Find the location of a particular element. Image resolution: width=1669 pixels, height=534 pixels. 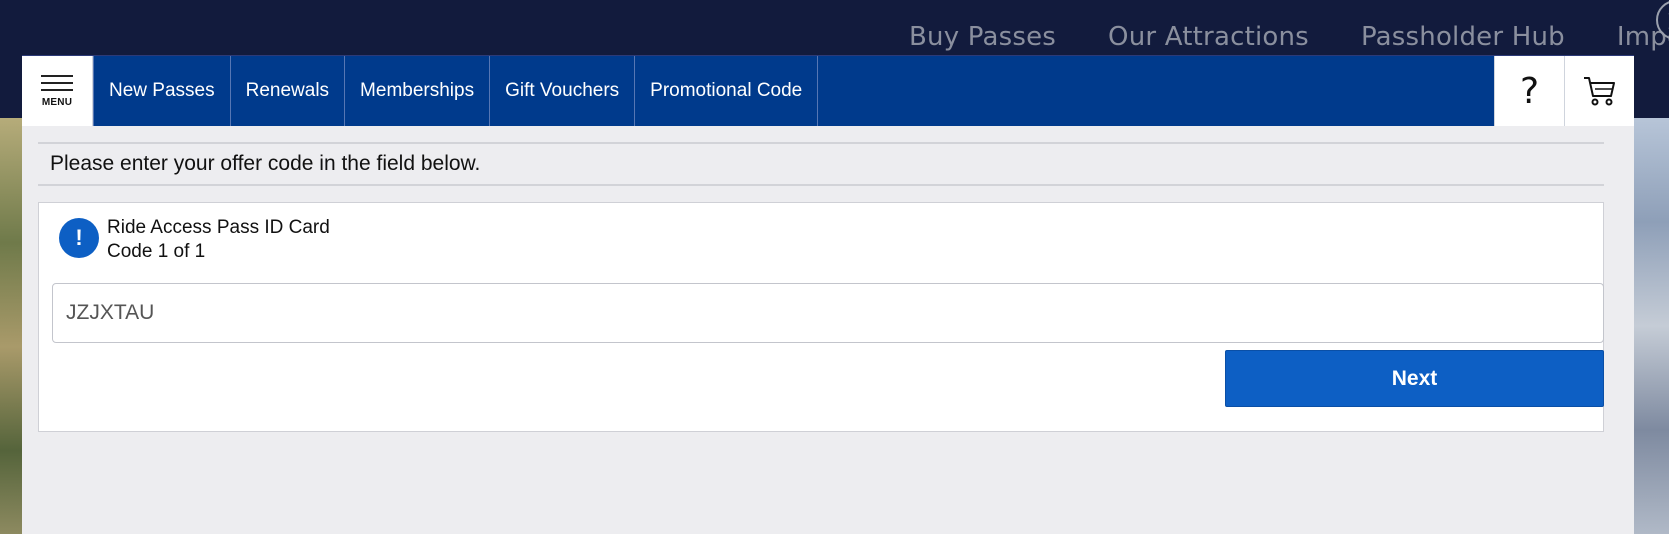

help-button: ? is located at coordinates (1529, 91).